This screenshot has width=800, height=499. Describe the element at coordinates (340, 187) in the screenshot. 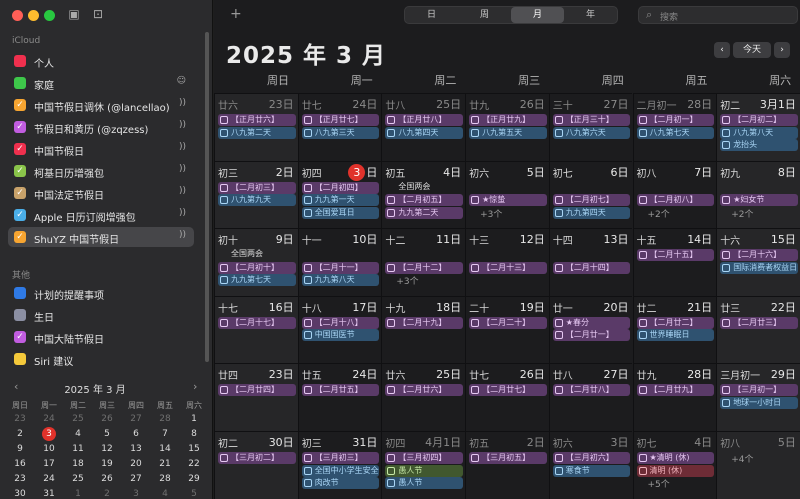

I see `event-item: 【二月初四】` at that location.